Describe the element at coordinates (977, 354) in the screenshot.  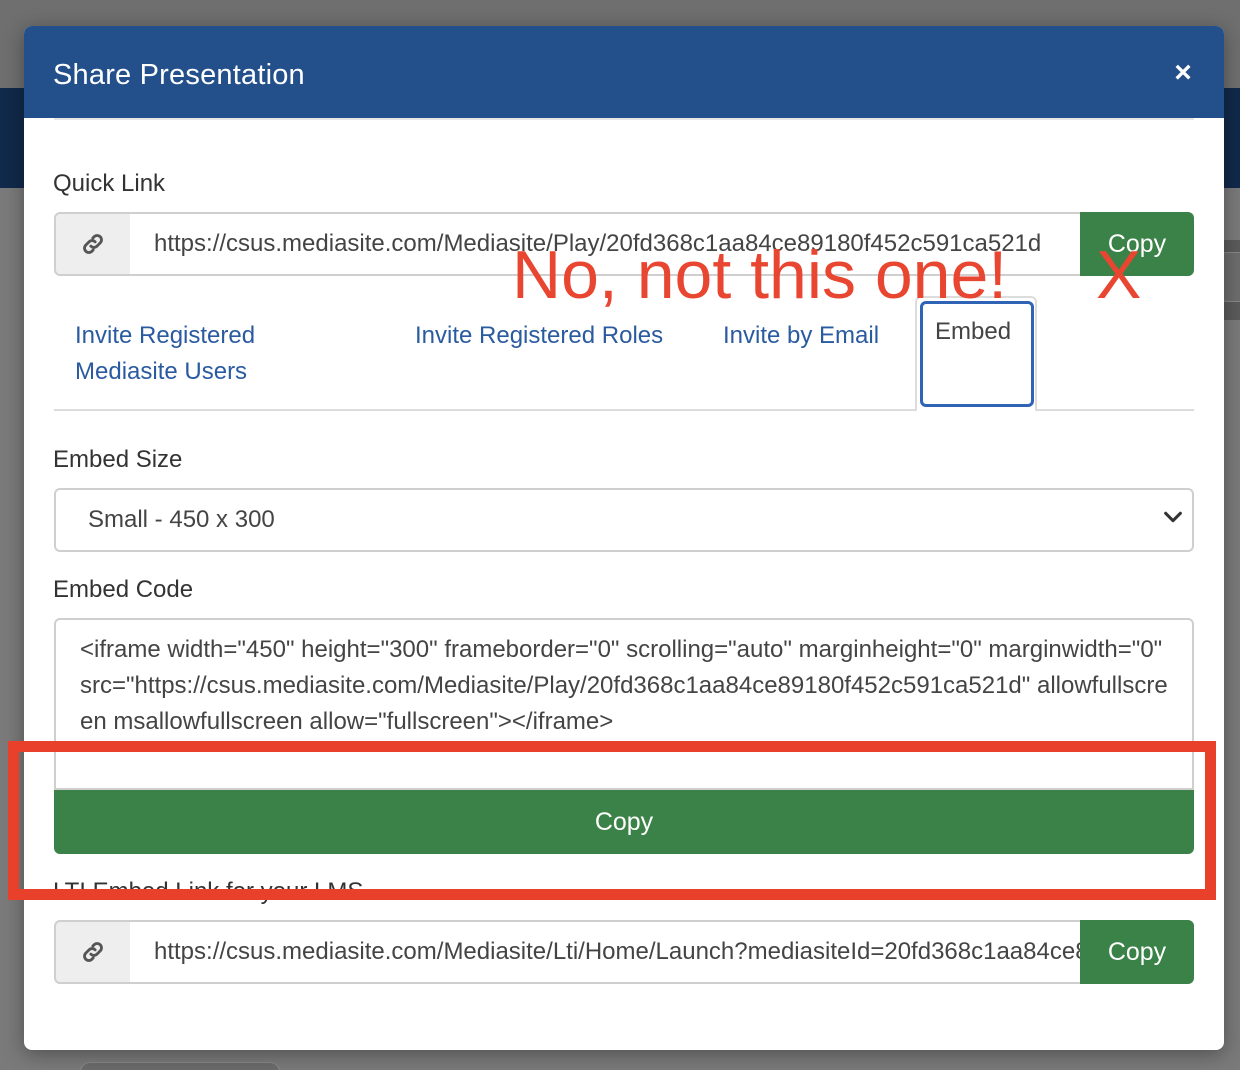
I see `tab-focus-ring` at that location.